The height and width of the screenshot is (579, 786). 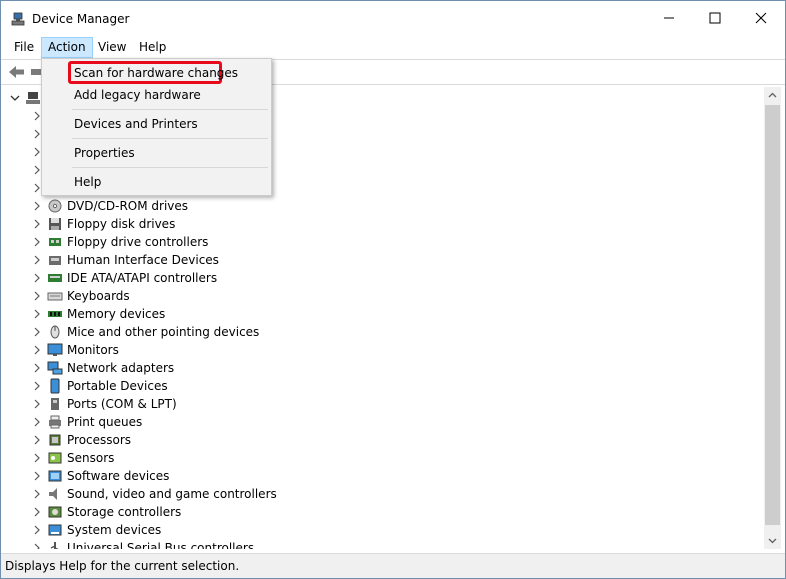 What do you see at coordinates (55, 332) in the screenshot?
I see `mouse-icon` at bounding box center [55, 332].